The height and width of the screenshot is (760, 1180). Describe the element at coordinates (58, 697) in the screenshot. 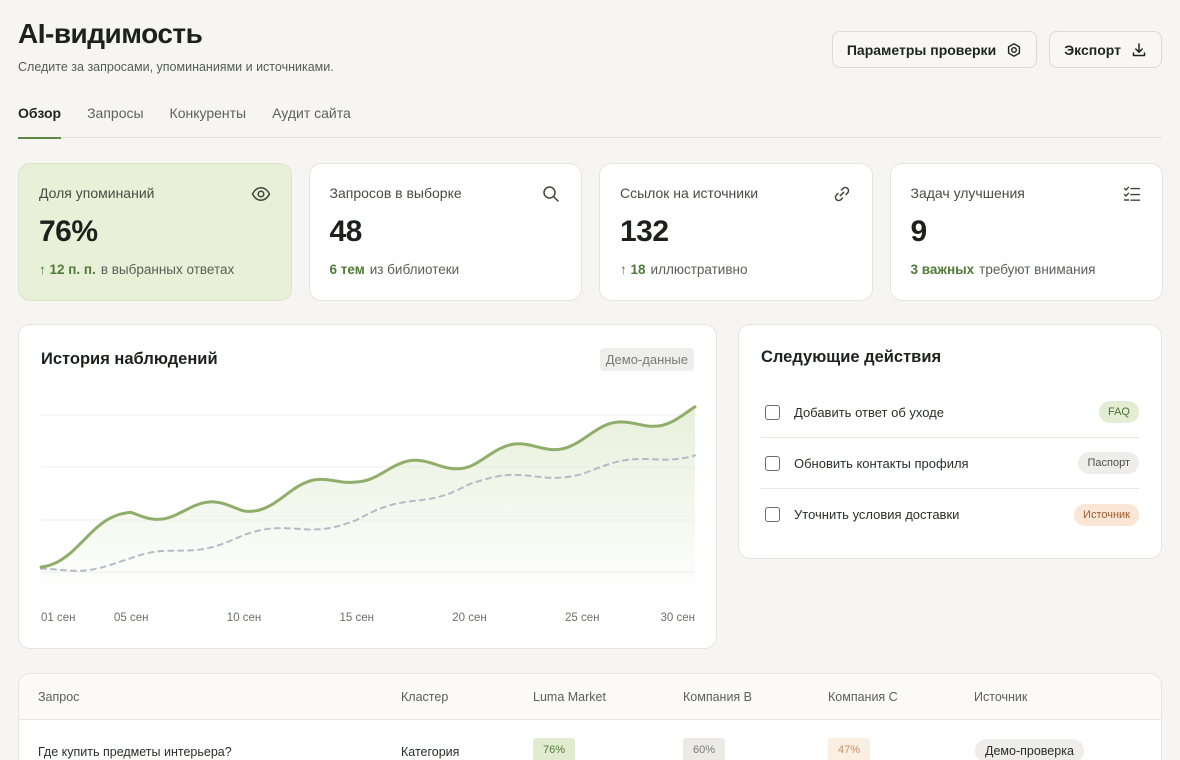

I see `column-header-query: Запрос` at that location.